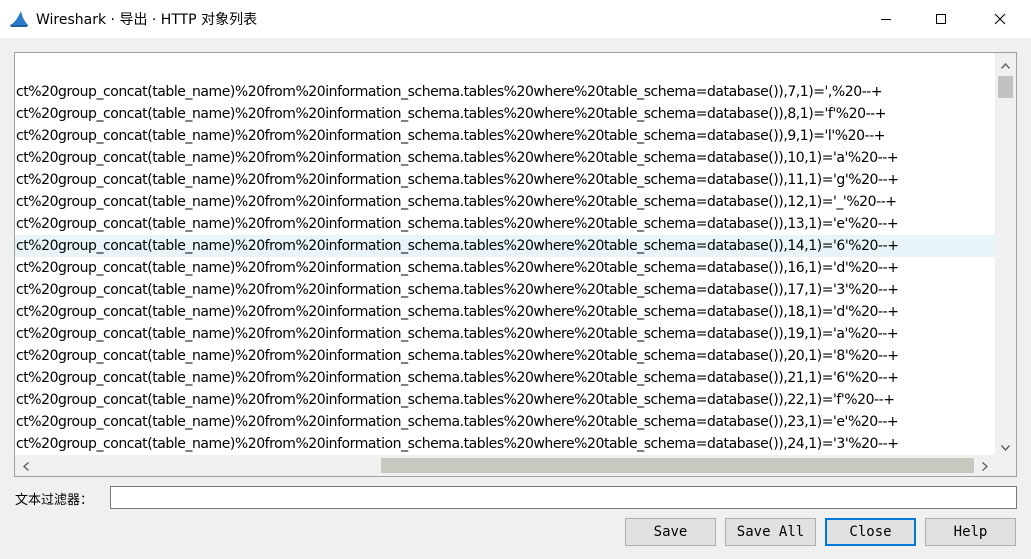 This screenshot has width=1031, height=559. Describe the element at coordinates (970, 532) in the screenshot. I see `help-button: Help` at that location.